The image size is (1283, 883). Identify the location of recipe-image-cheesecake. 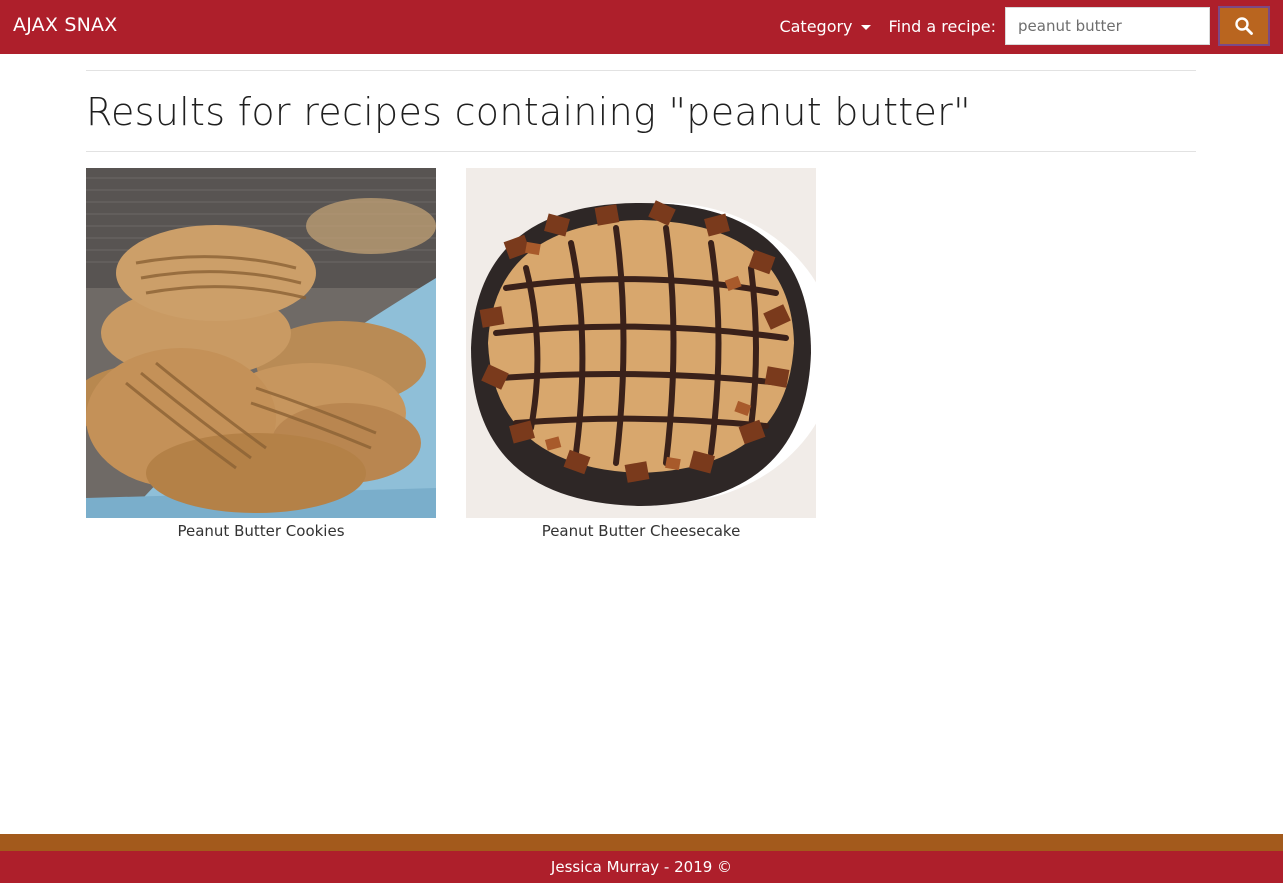
(641, 343).